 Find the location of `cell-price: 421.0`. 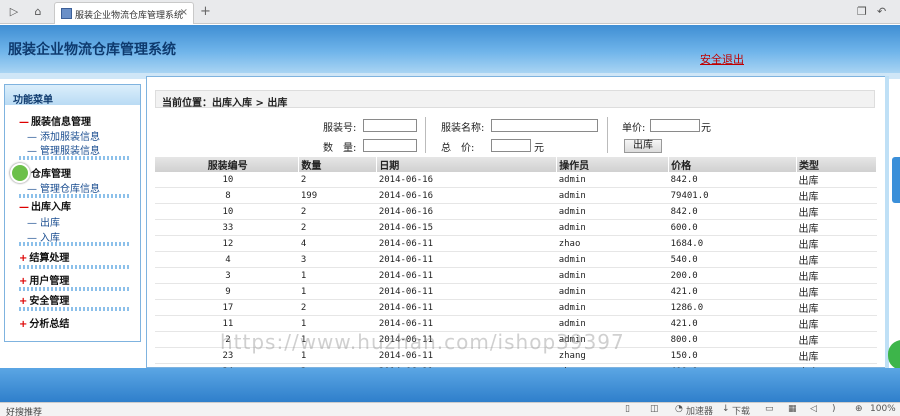

cell-price: 421.0 is located at coordinates (732, 291).